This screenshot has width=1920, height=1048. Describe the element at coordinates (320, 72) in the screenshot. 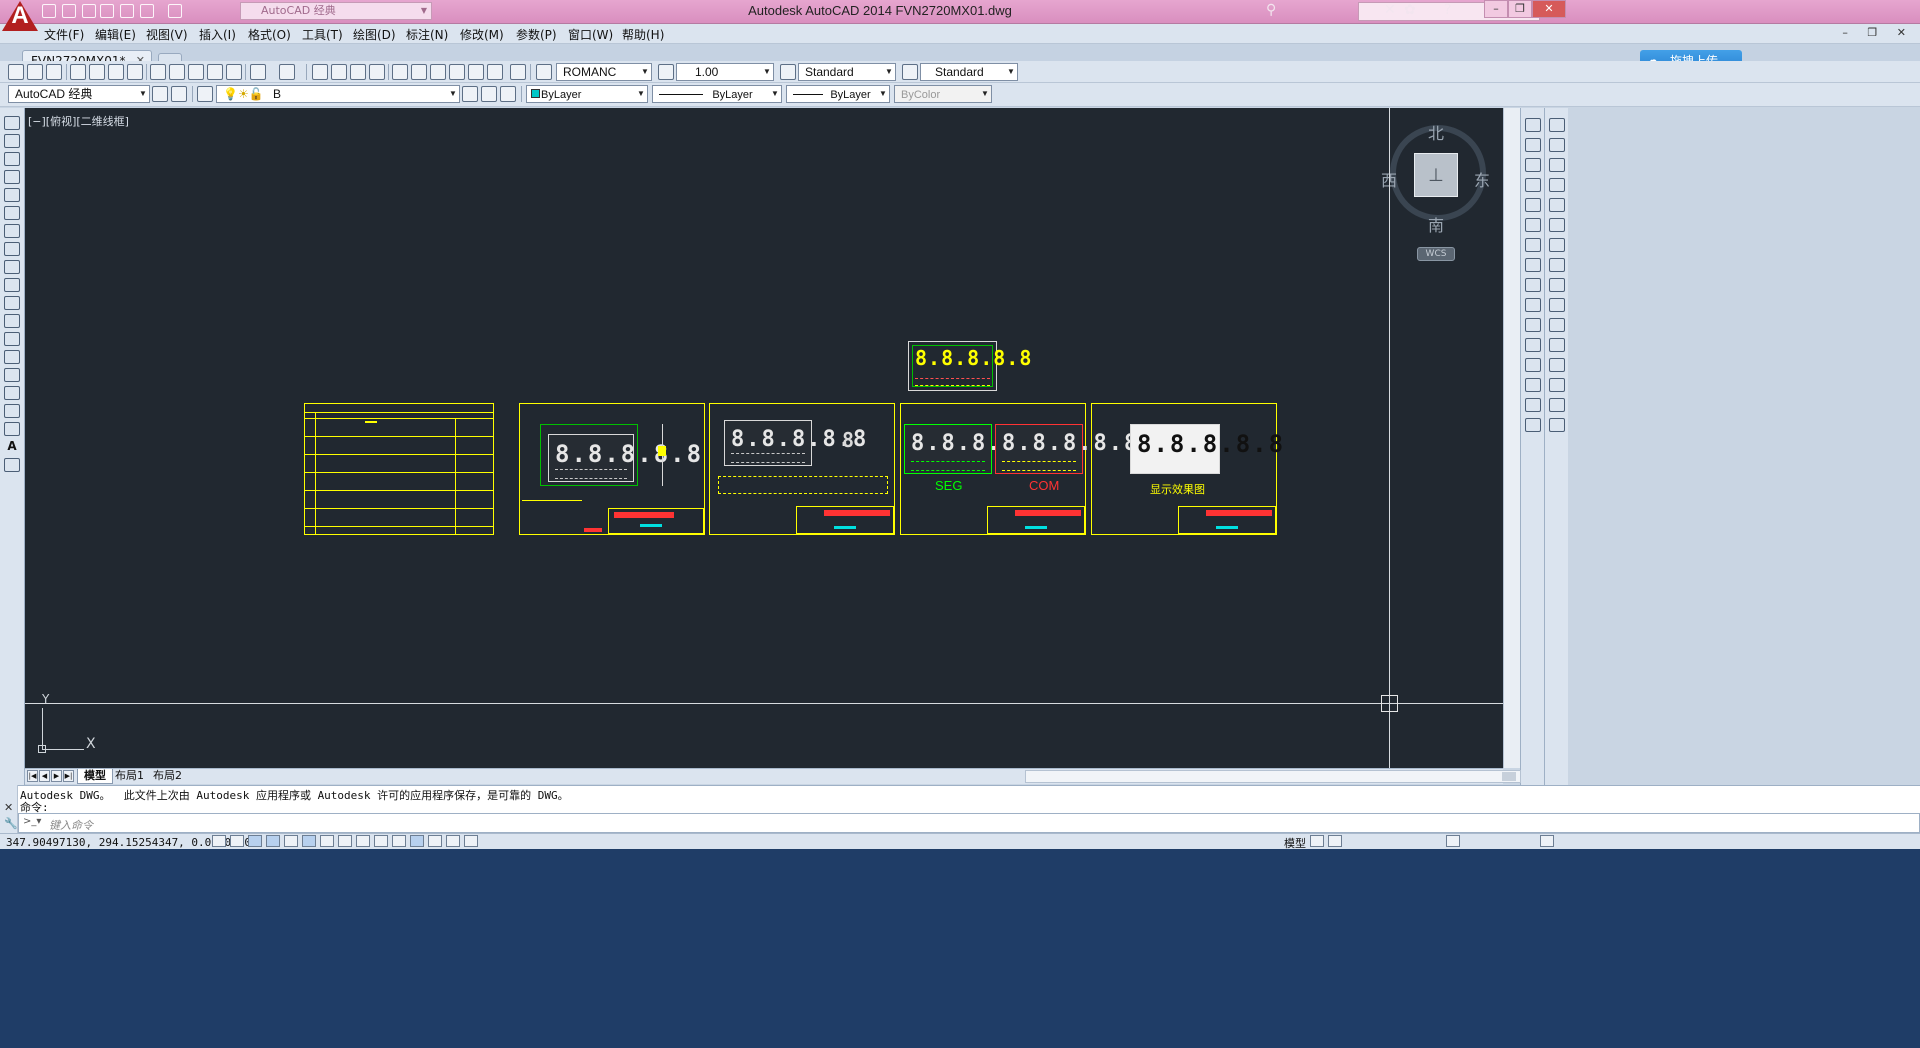

I see `pan-icon` at that location.